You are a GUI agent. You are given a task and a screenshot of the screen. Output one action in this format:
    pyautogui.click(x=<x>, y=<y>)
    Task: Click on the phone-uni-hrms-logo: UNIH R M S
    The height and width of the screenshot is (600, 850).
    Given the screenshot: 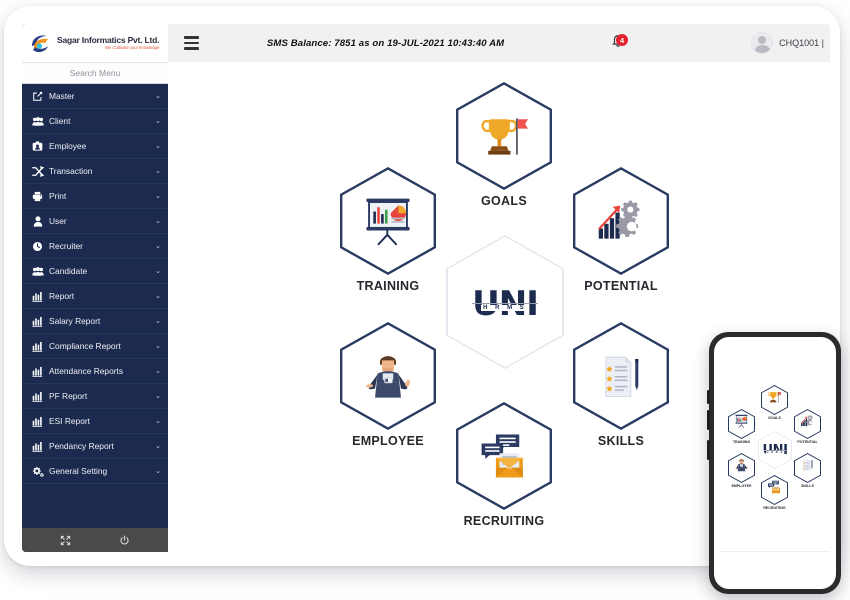 What is the action you would take?
    pyautogui.click(x=774, y=450)
    